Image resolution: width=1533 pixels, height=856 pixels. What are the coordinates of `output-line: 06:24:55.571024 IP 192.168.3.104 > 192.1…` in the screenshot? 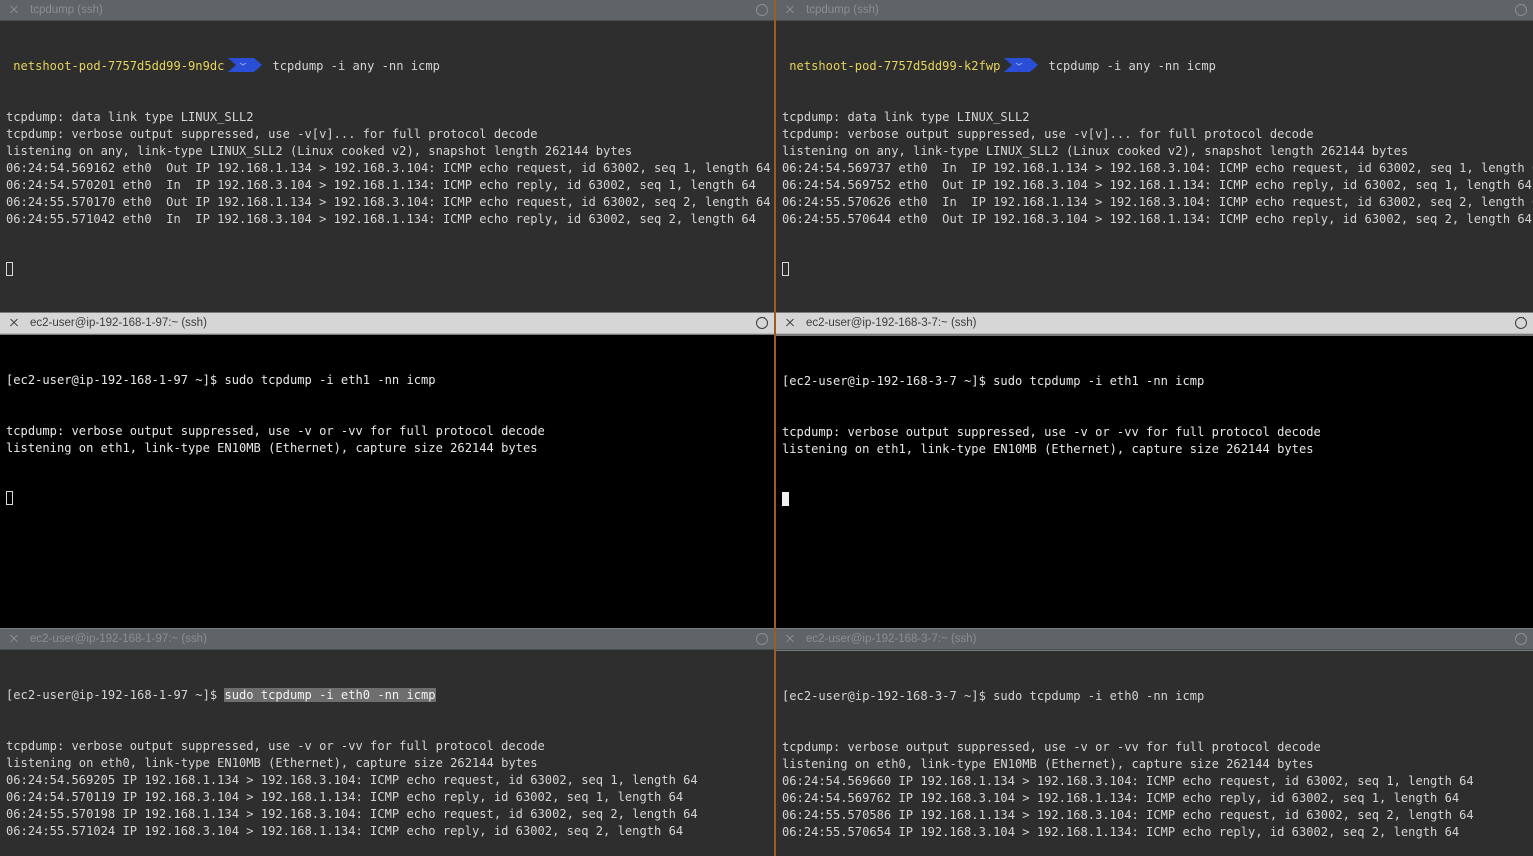 It's located at (345, 831).